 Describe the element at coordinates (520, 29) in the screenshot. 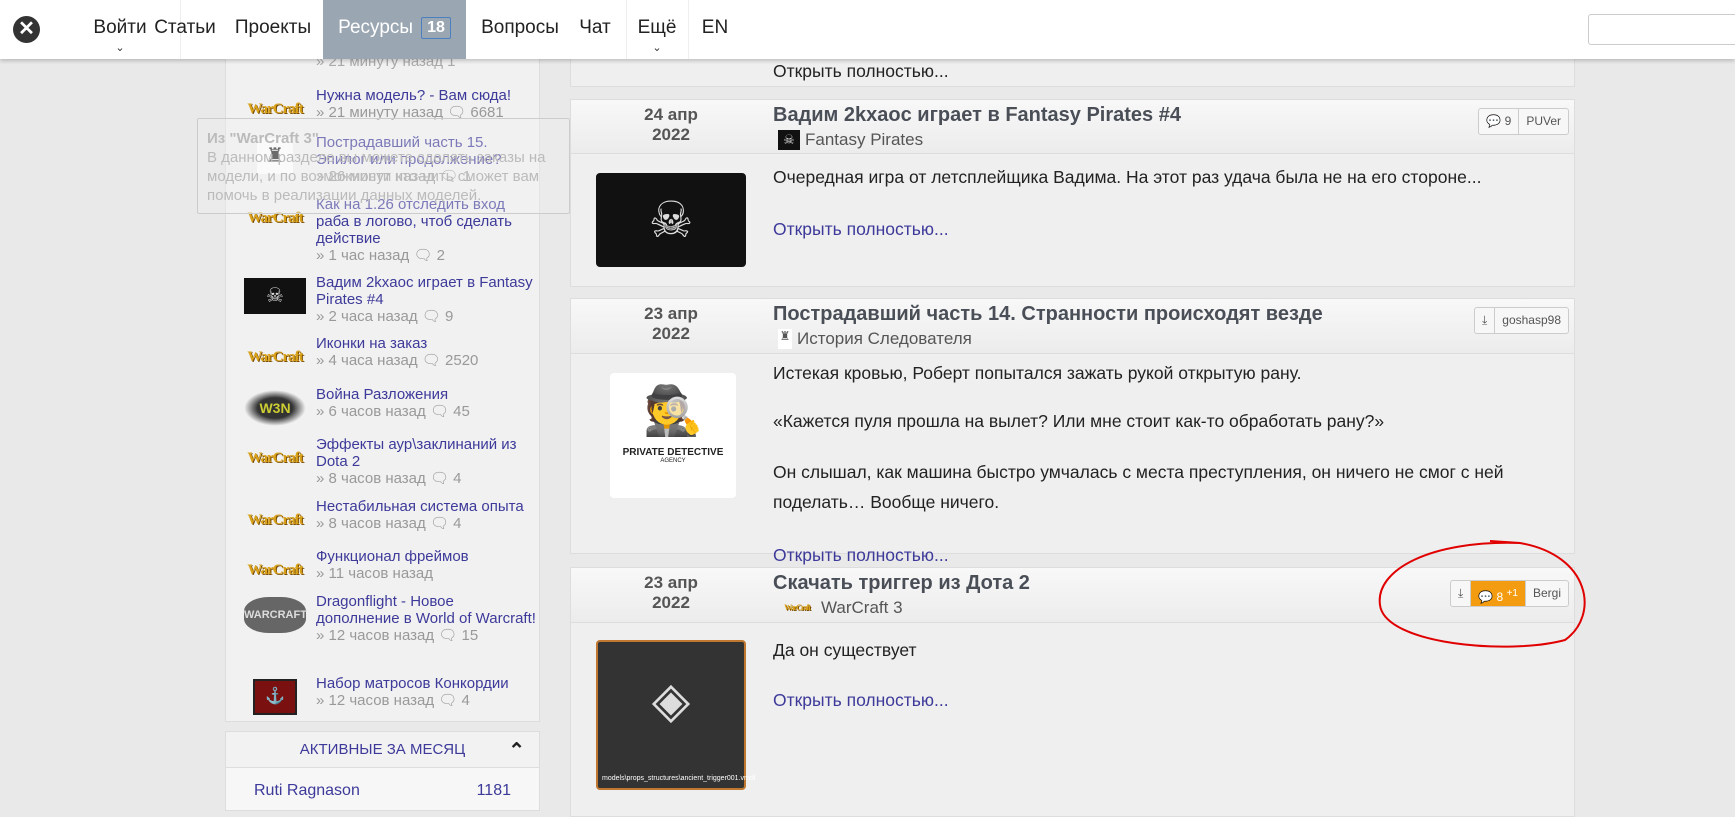

I see `nav-questions: Вопросы` at that location.